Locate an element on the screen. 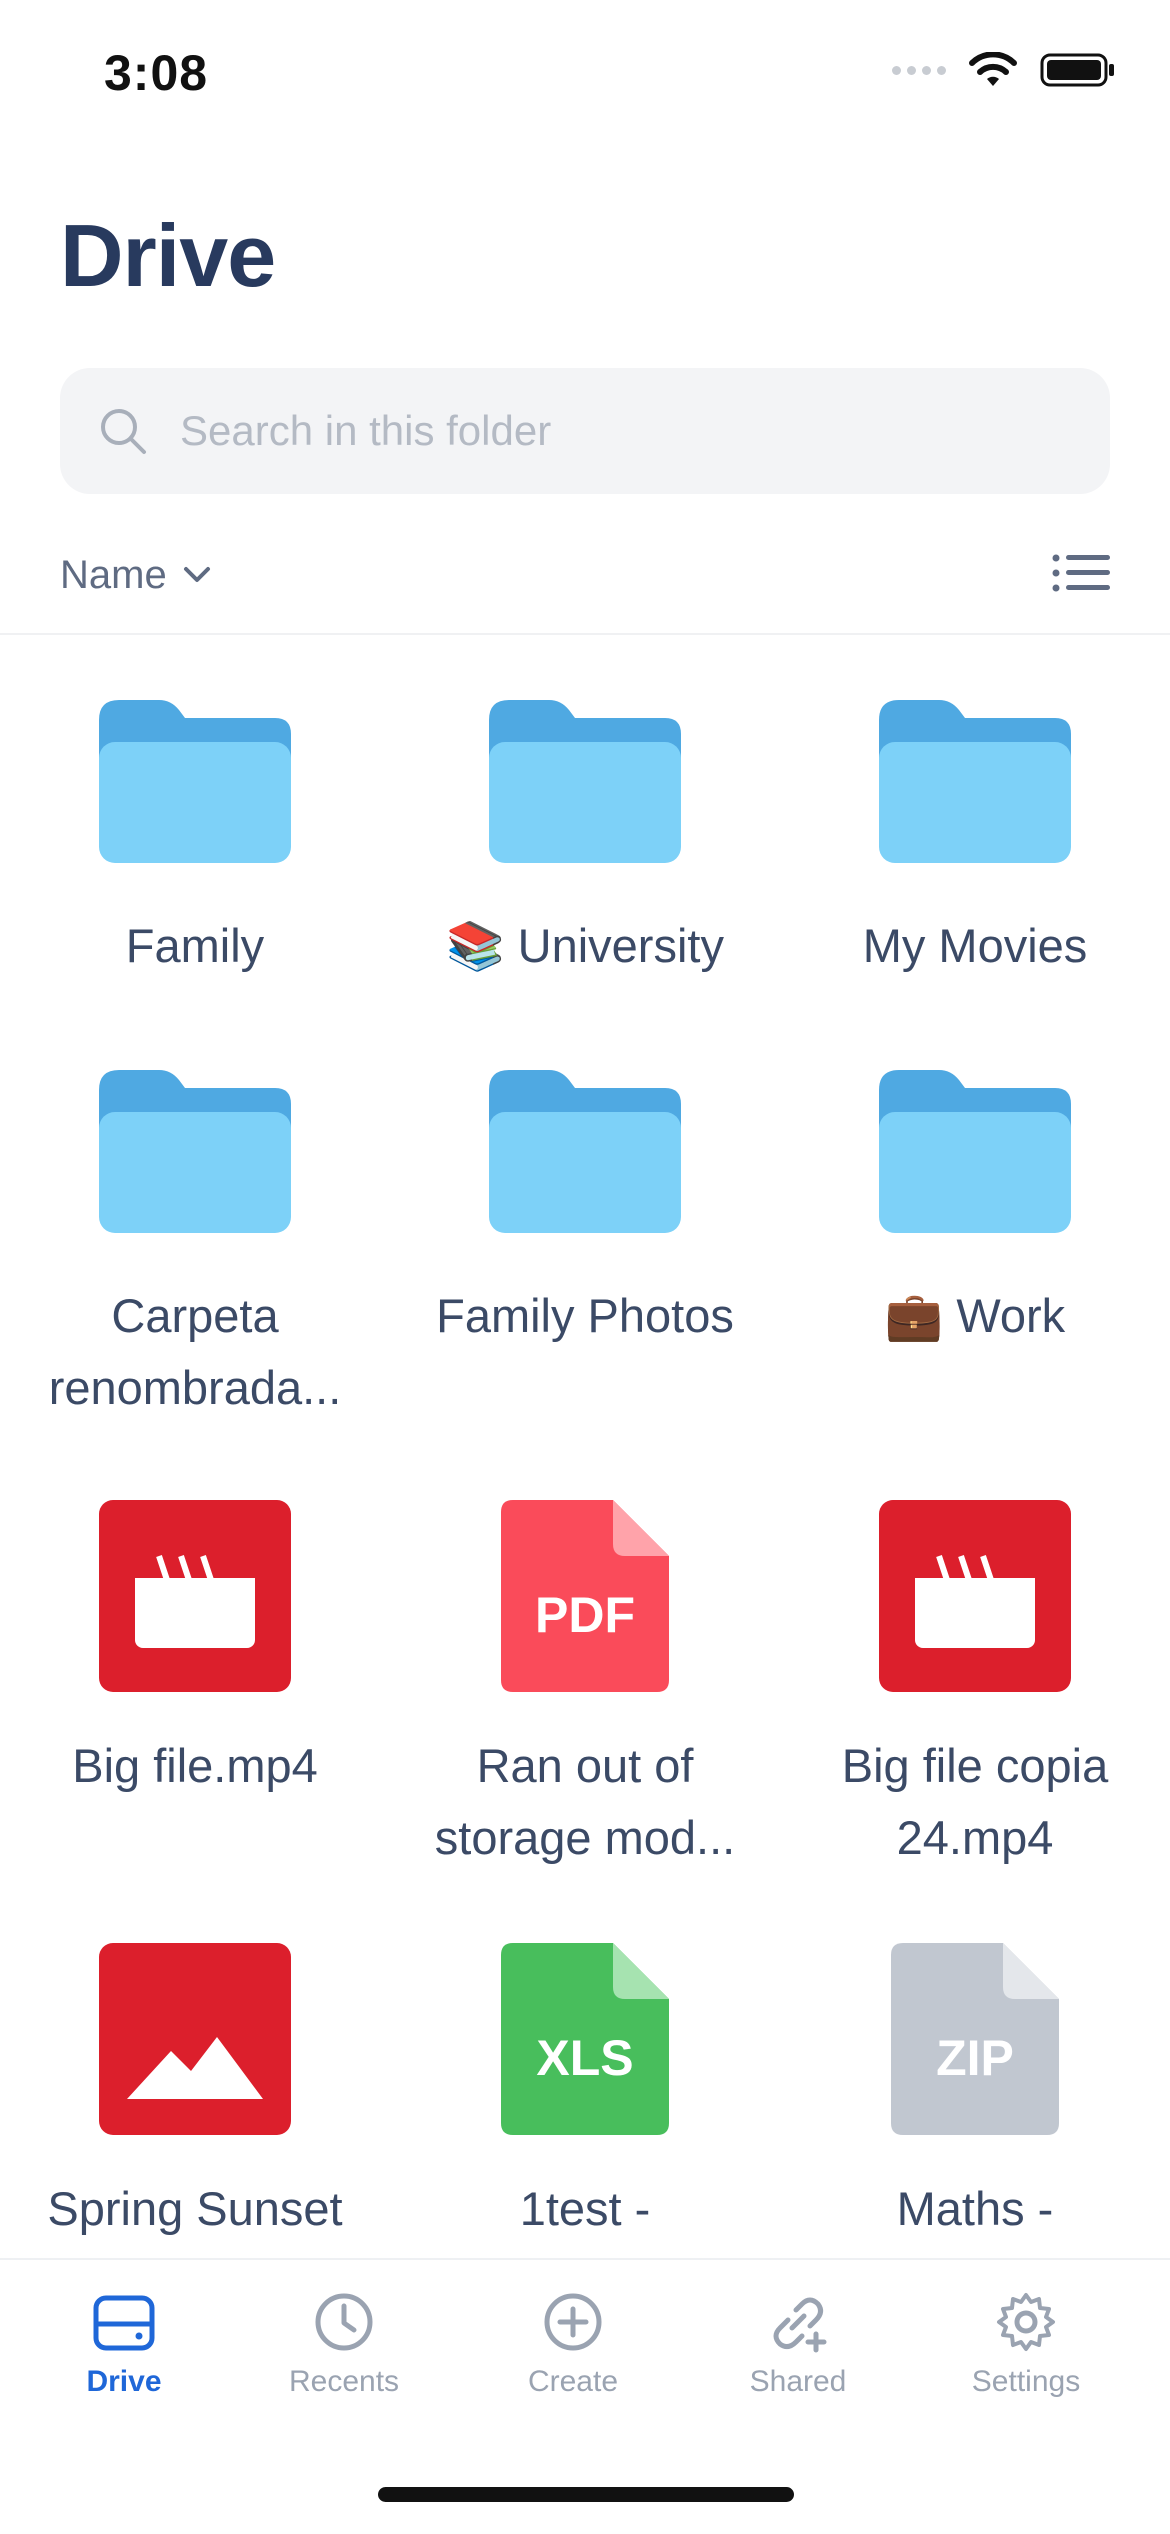  file-type-badge: ZIP is located at coordinates (975, 2058).